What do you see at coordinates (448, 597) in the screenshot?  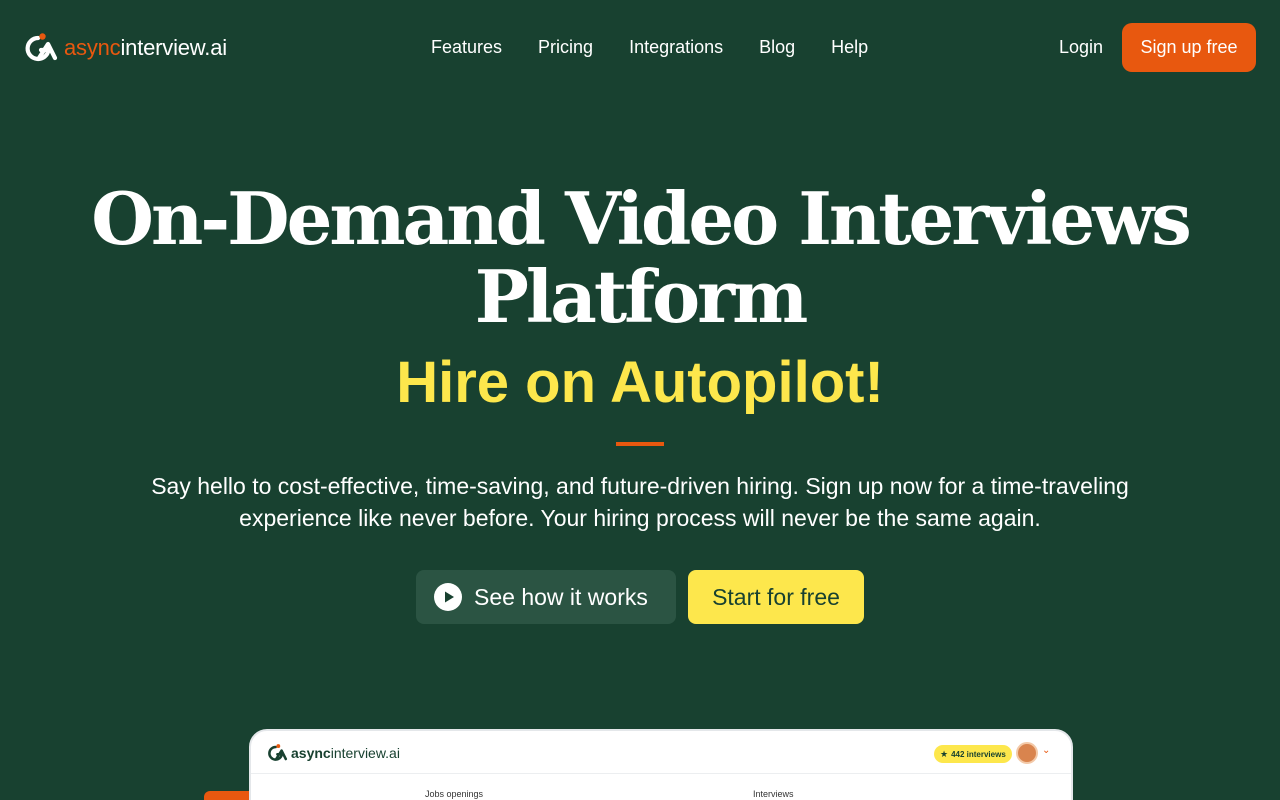 I see `play-icon` at bounding box center [448, 597].